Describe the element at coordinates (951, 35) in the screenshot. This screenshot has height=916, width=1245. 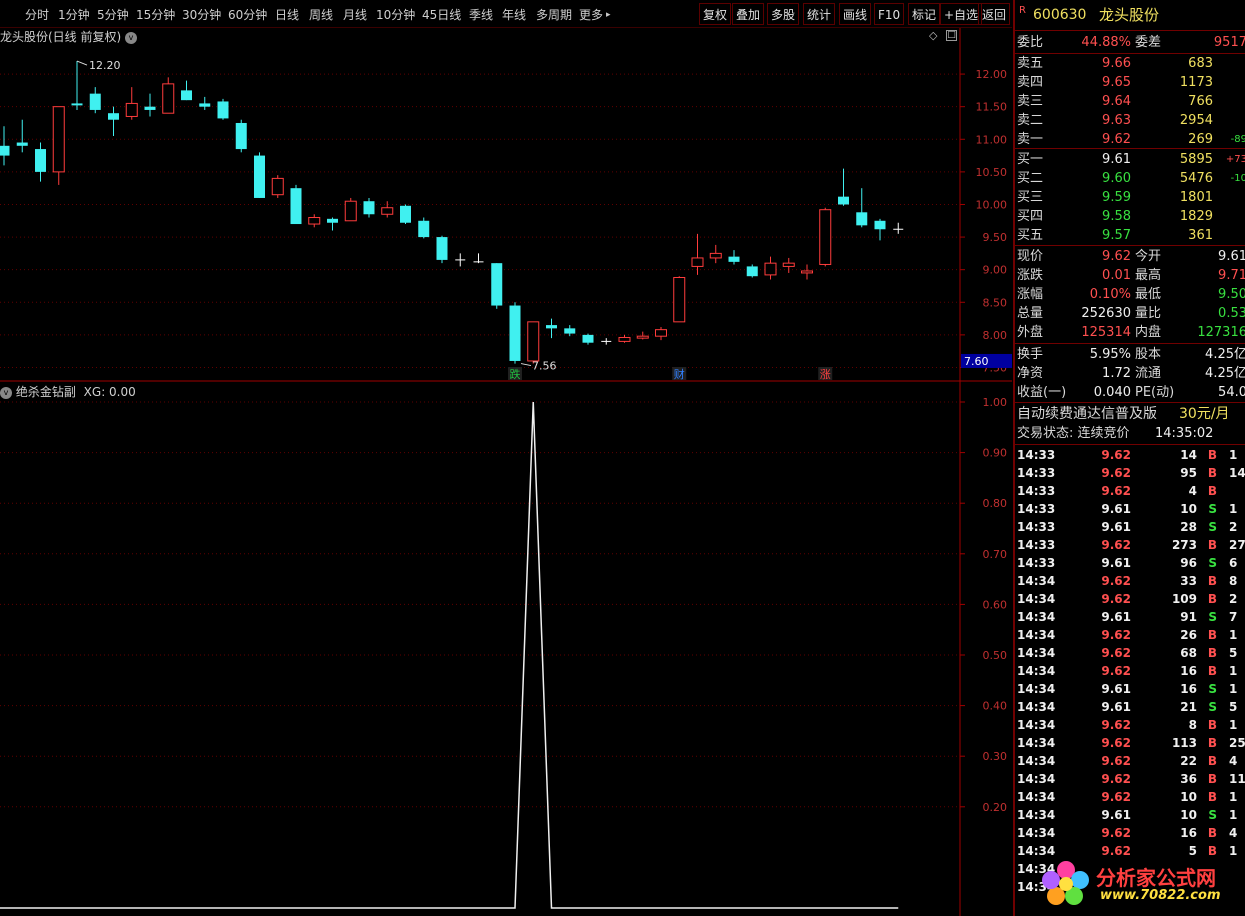
I see `maximize-pane-icon: □` at that location.